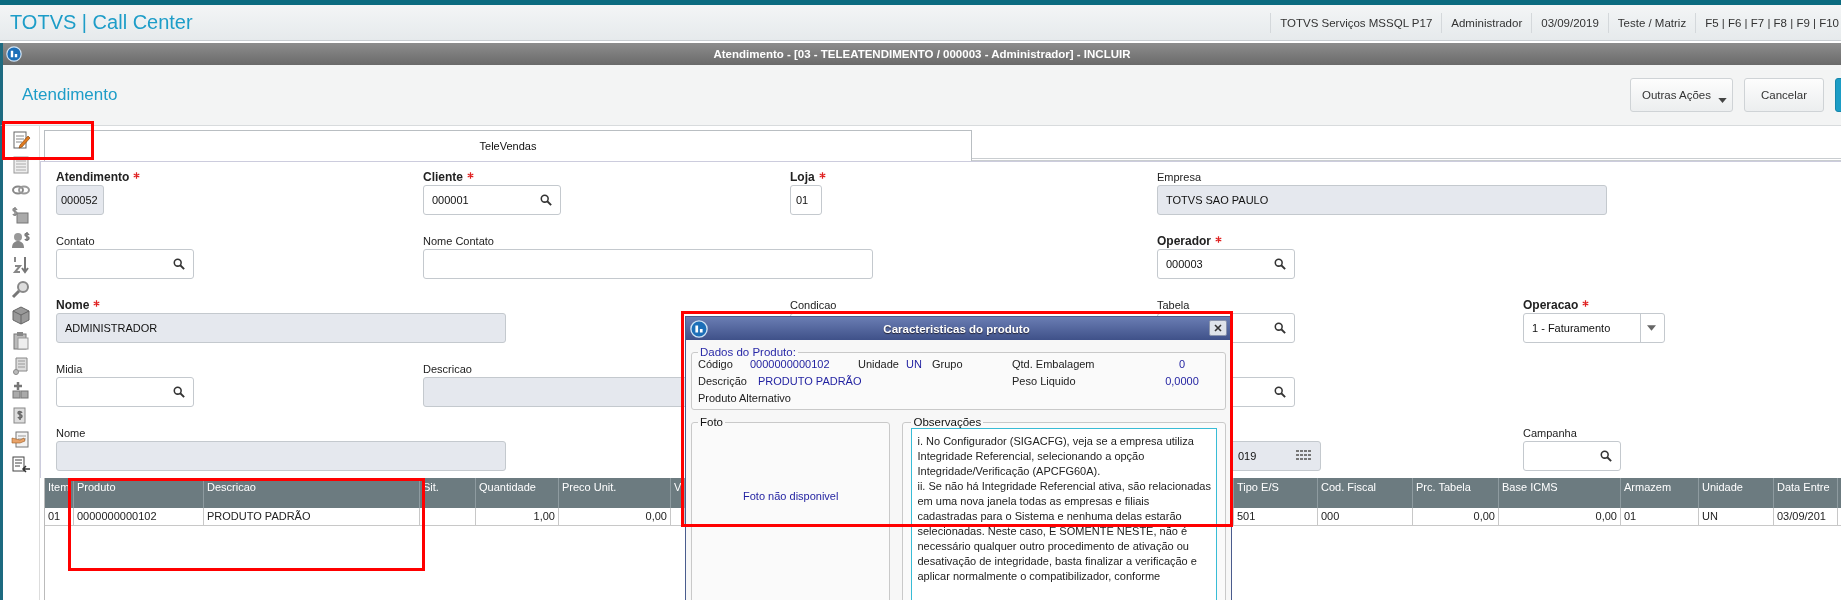 Image resolution: width=1841 pixels, height=600 pixels. Describe the element at coordinates (1382, 200) in the screenshot. I see `input-field: TOTVS SAO PAULO` at that location.